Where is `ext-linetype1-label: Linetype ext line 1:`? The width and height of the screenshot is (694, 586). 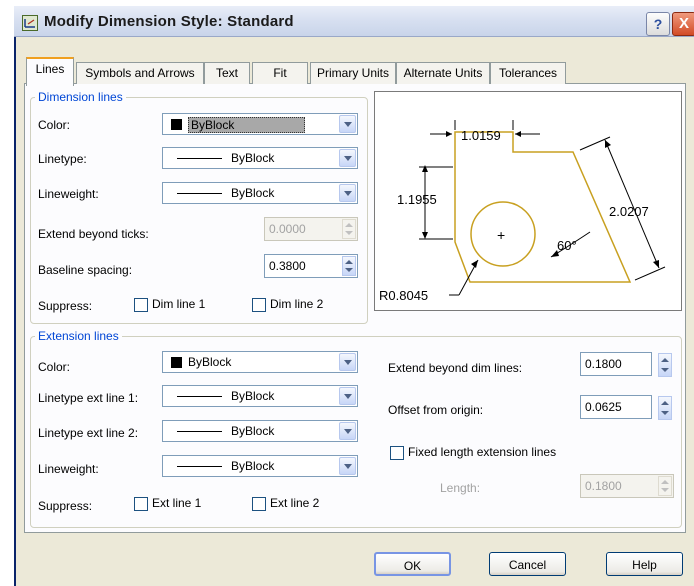 ext-linetype1-label: Linetype ext line 1: is located at coordinates (88, 398).